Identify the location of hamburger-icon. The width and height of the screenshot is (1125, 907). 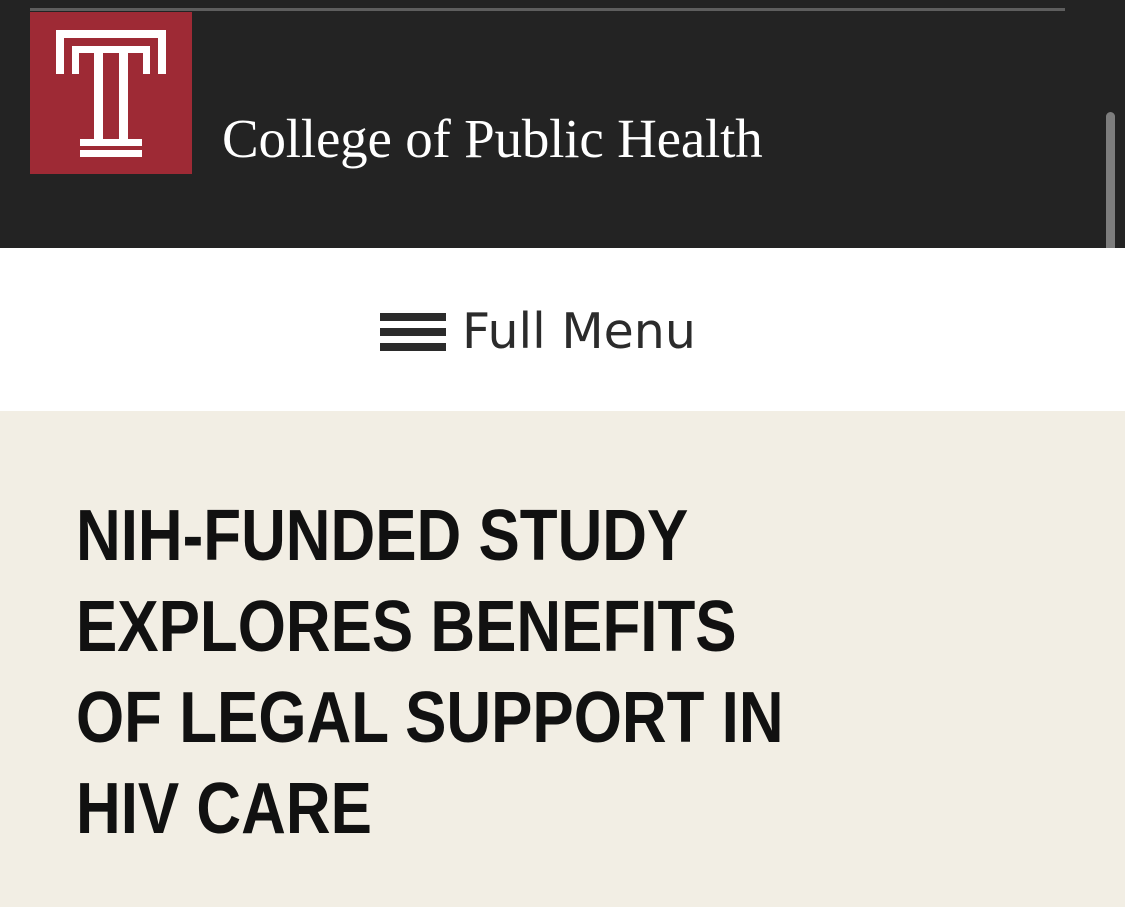
(413, 332).